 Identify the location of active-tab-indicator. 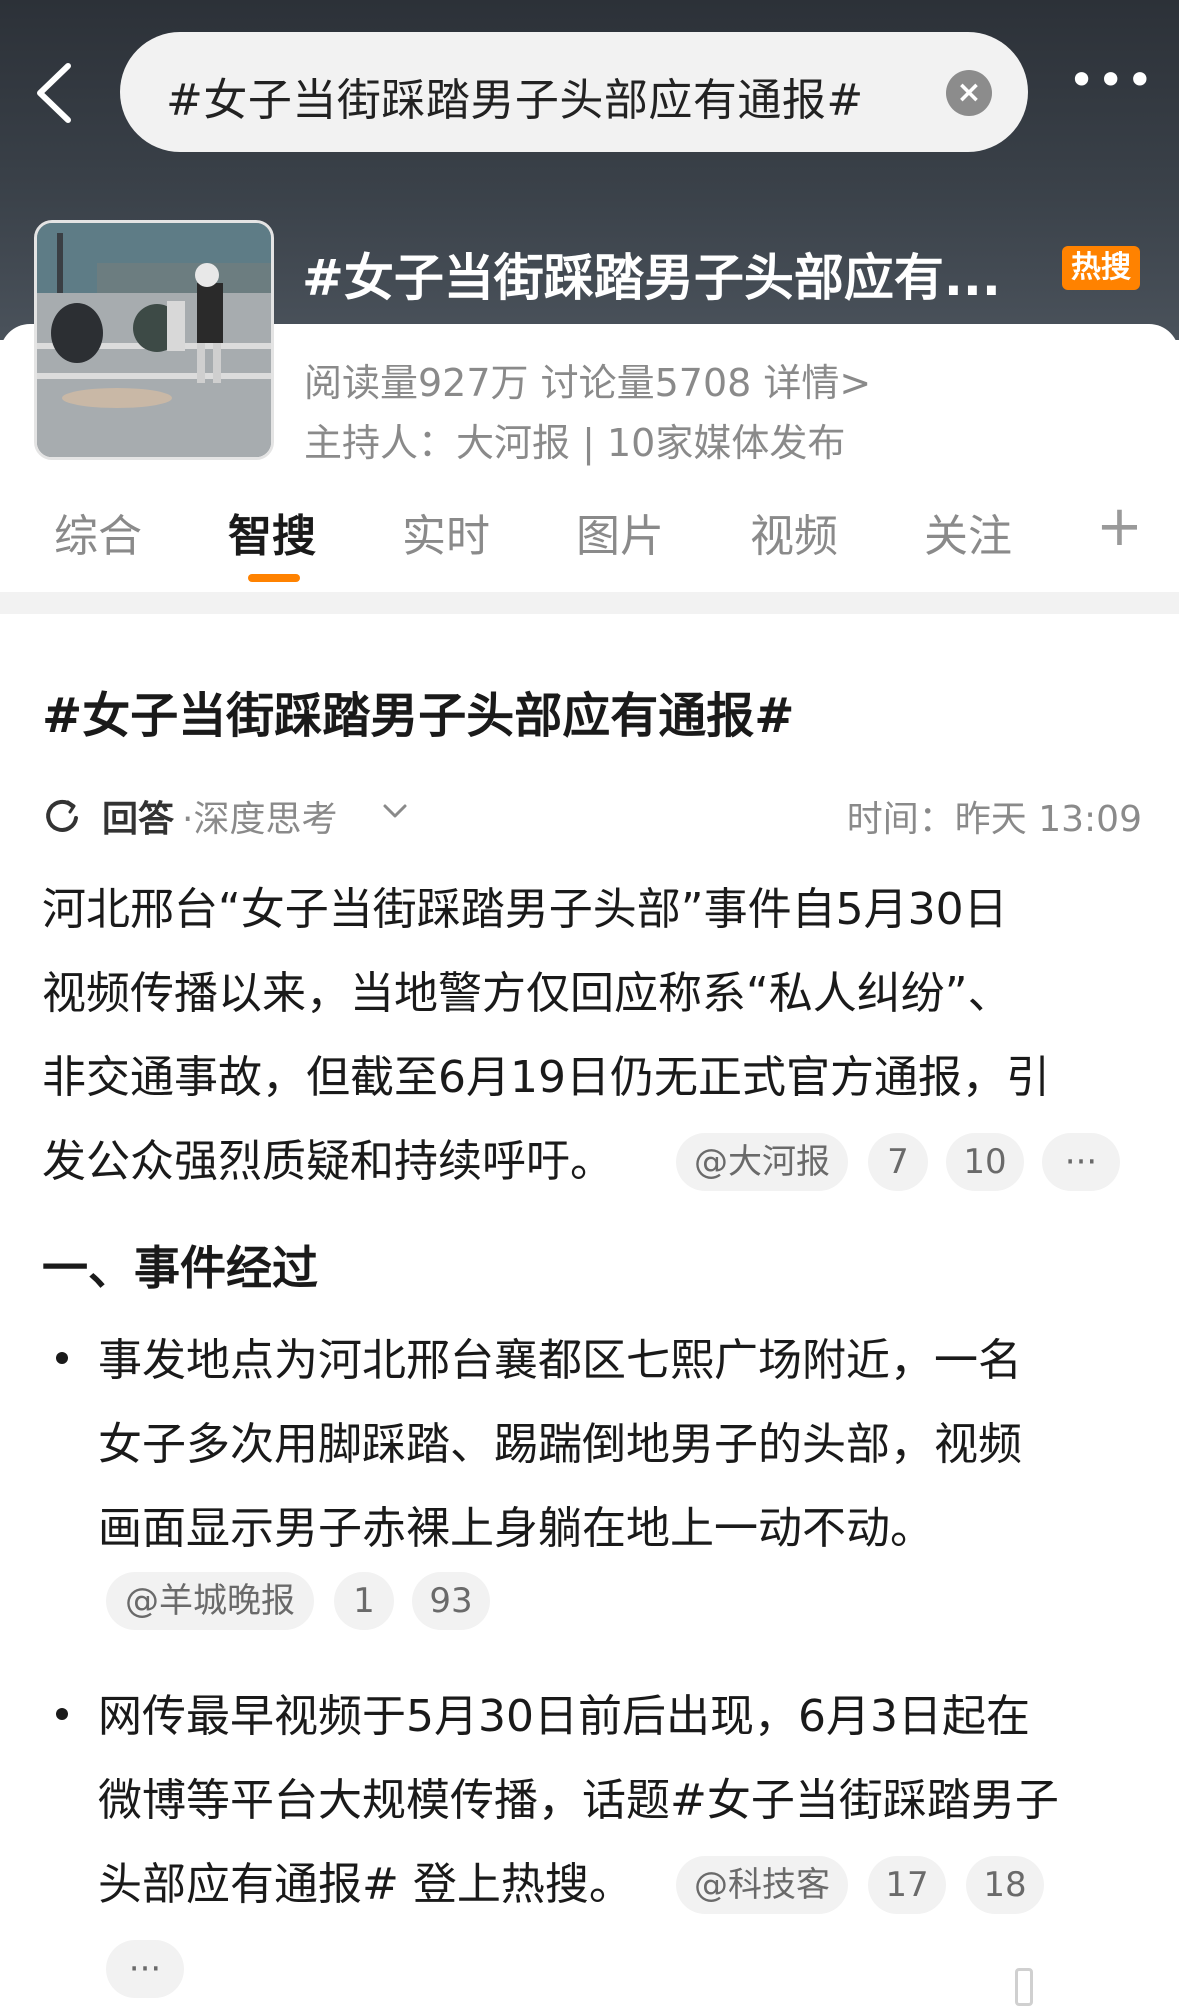
(274, 578).